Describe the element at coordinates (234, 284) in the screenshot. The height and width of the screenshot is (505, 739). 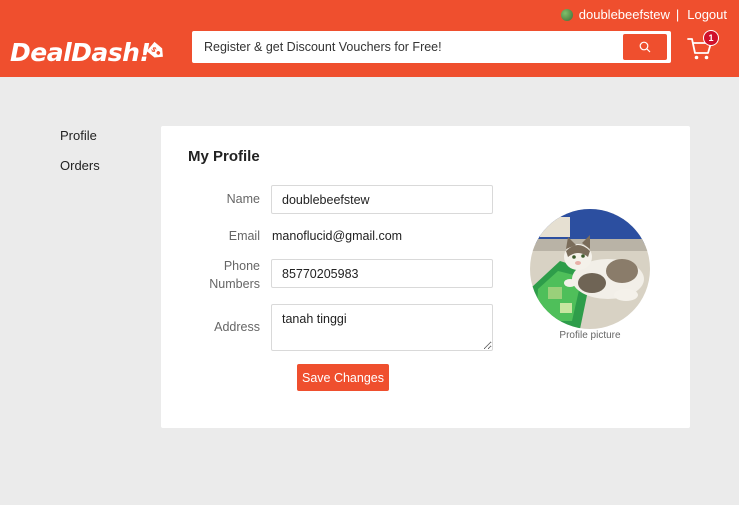
I see `phone-label-line2: Numbers` at that location.